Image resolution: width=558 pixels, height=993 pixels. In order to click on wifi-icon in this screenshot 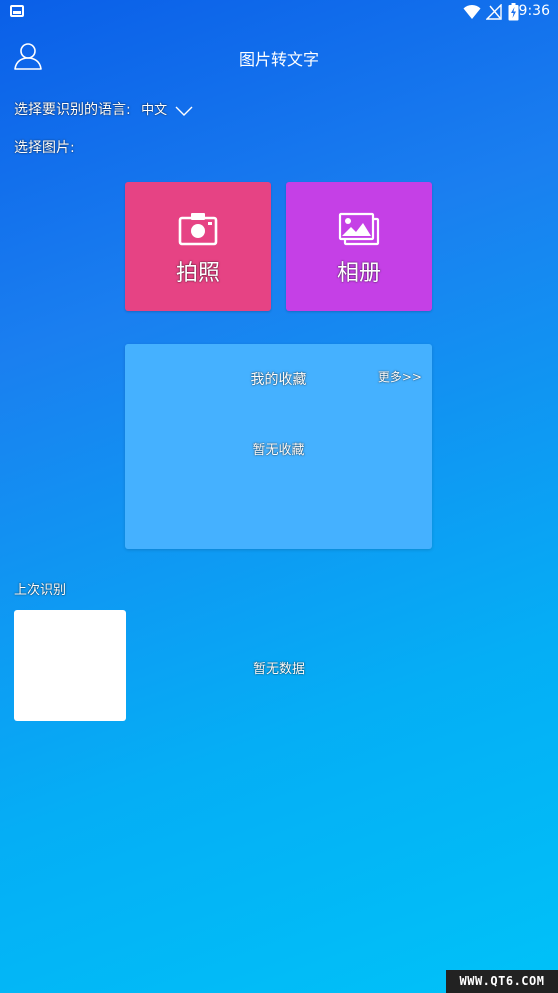, I will do `click(472, 11)`.